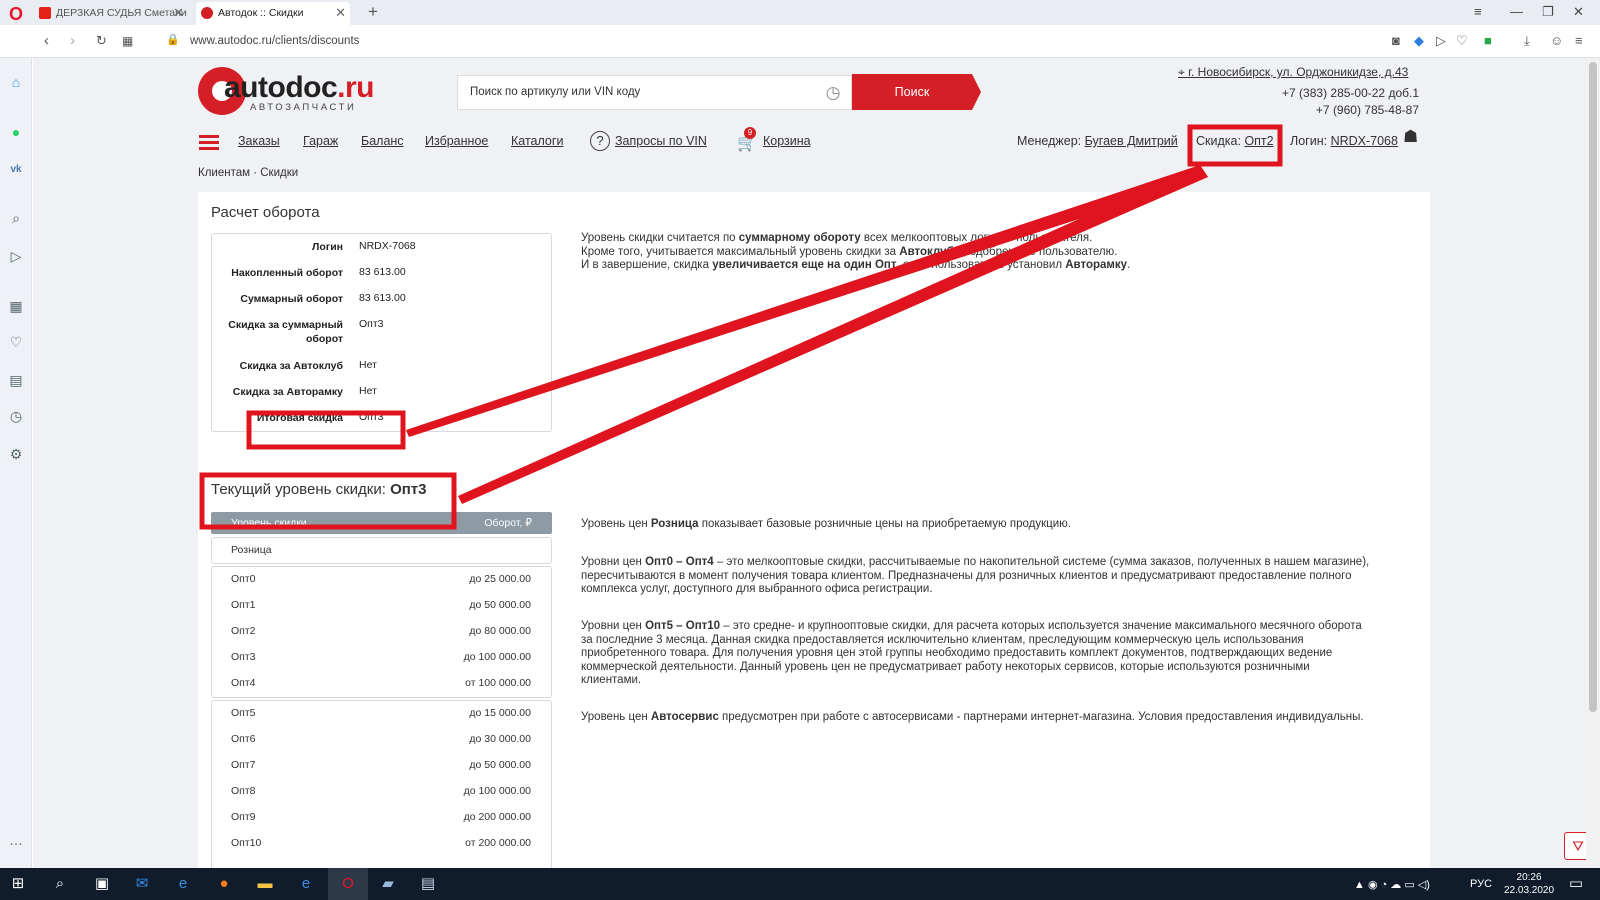 Image resolution: width=1600 pixels, height=900 pixels. I want to click on level-name: Опт3, so click(243, 657).